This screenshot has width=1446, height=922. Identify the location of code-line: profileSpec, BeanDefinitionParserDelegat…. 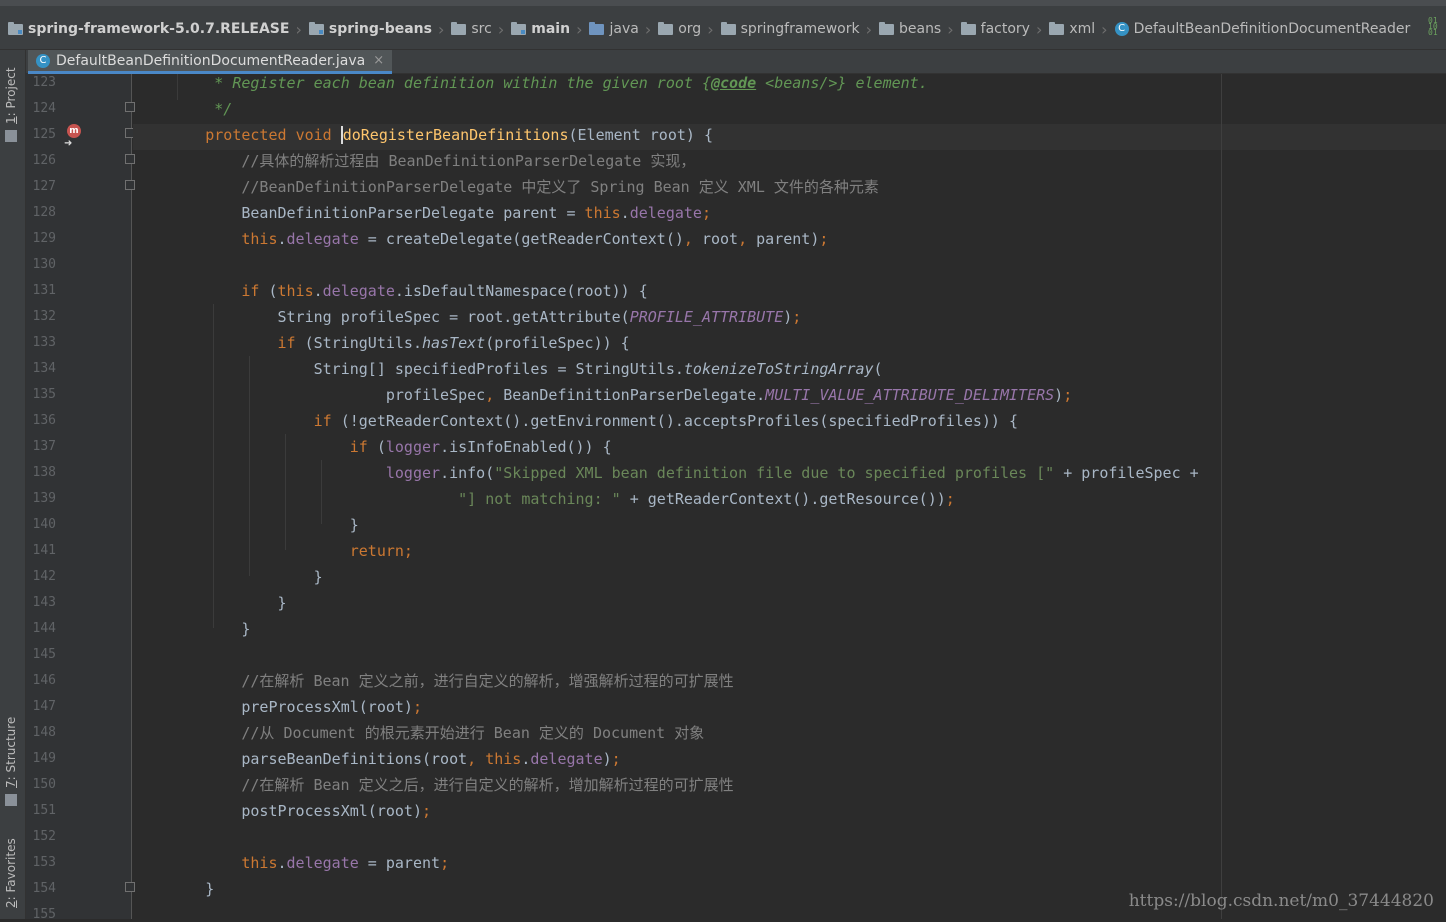
(602, 397).